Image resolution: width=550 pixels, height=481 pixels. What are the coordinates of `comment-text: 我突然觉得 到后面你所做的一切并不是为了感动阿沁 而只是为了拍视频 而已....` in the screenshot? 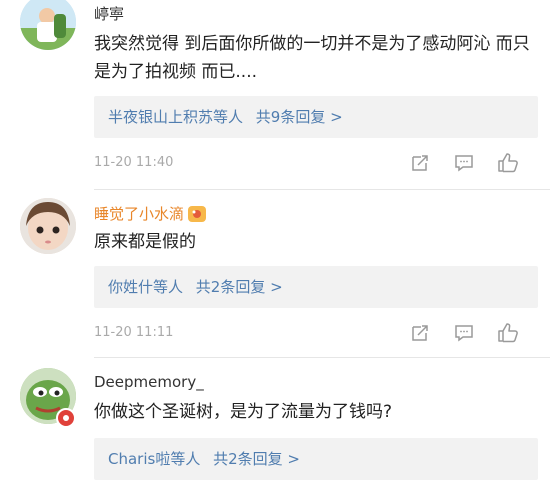 It's located at (312, 58).